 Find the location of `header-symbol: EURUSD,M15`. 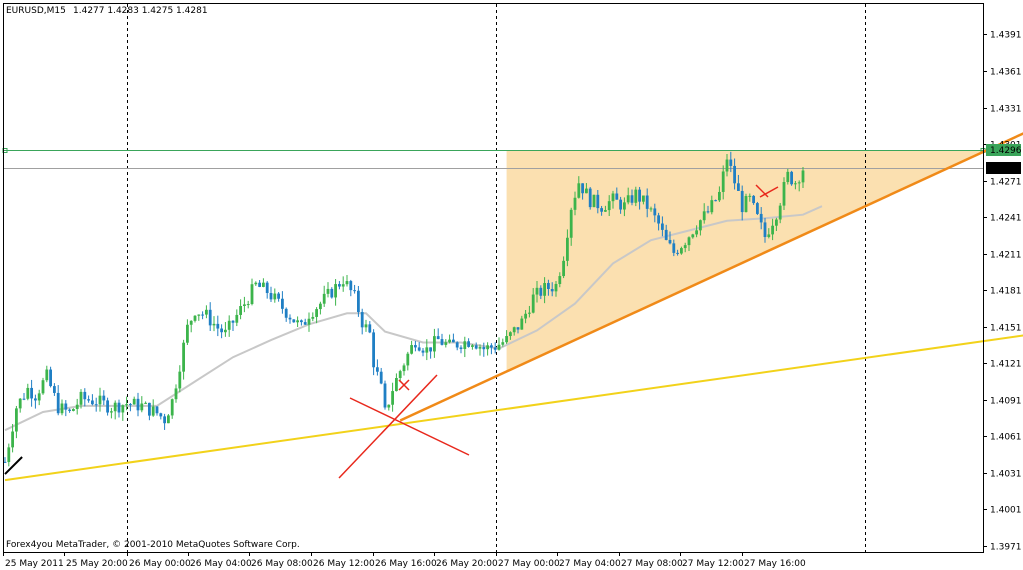

header-symbol: EURUSD,M15 is located at coordinates (36, 11).